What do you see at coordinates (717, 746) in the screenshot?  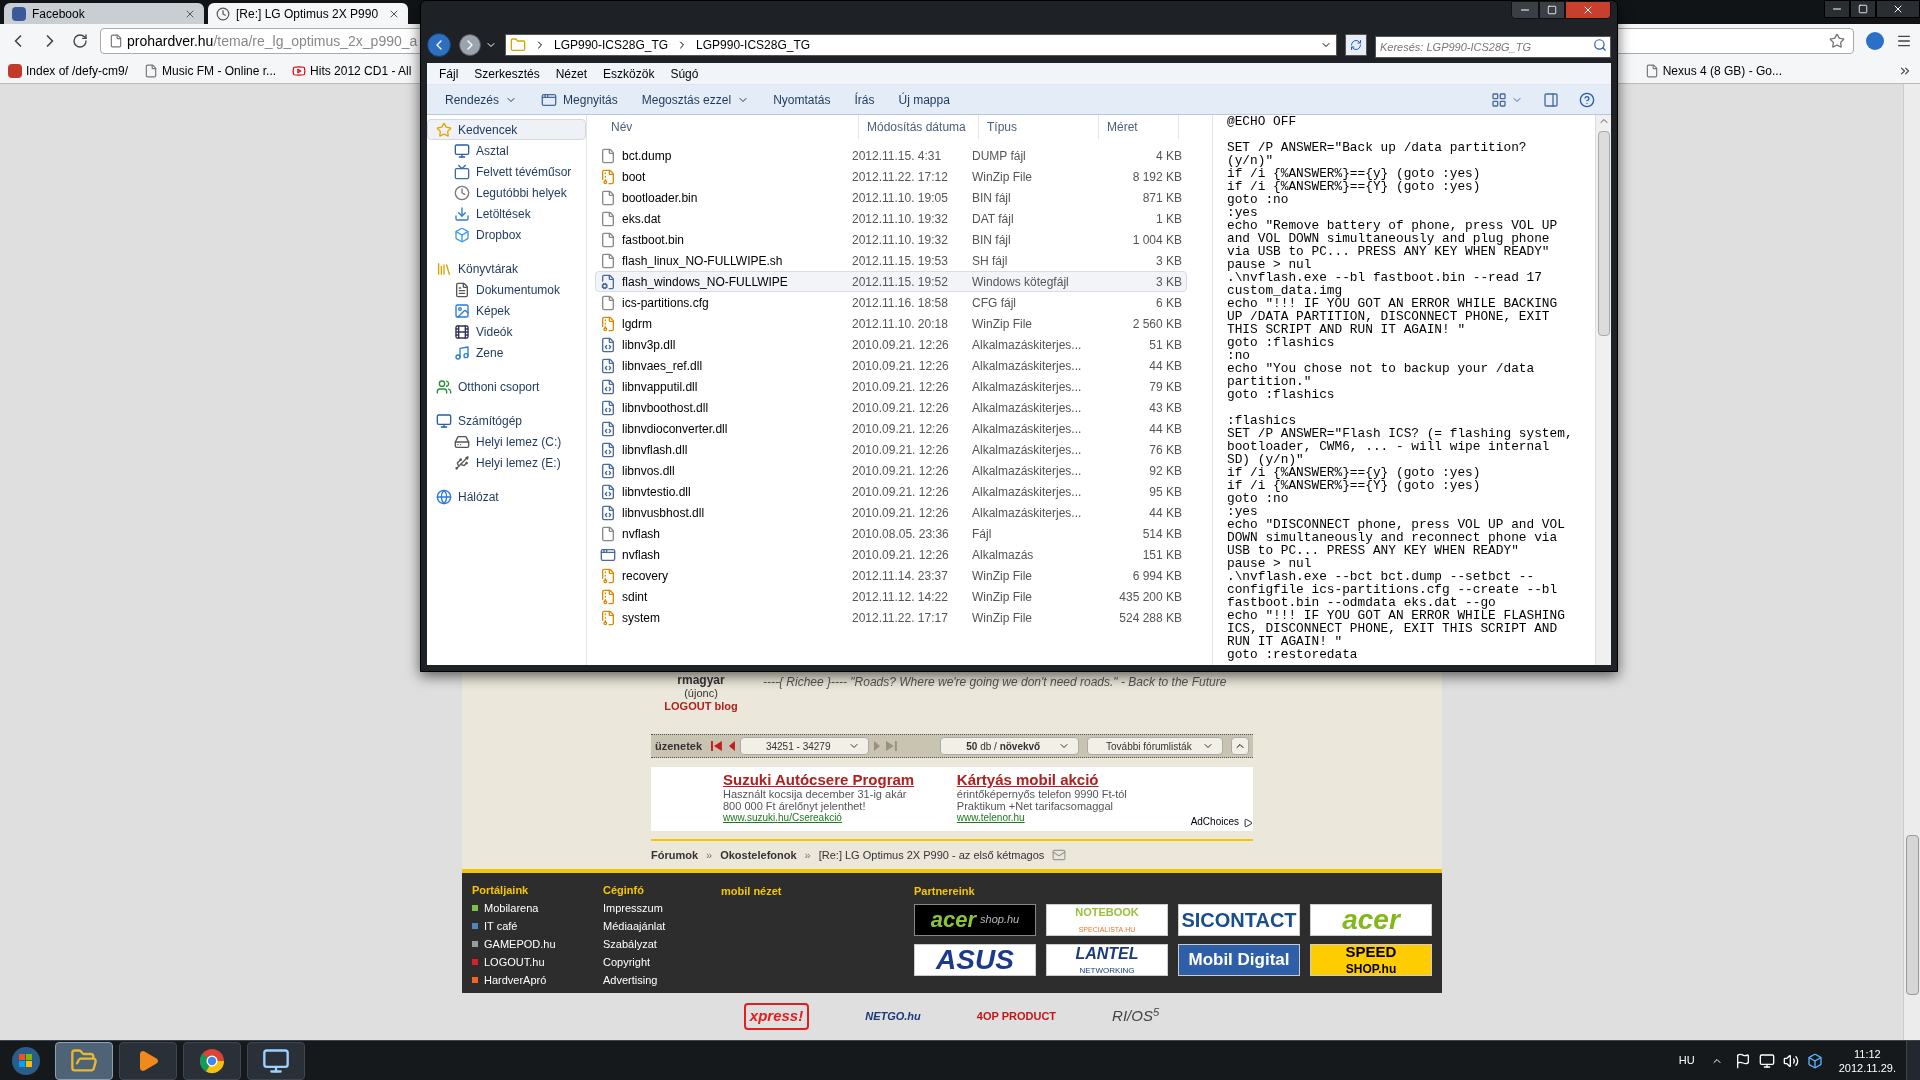 I see `first-page-icon` at bounding box center [717, 746].